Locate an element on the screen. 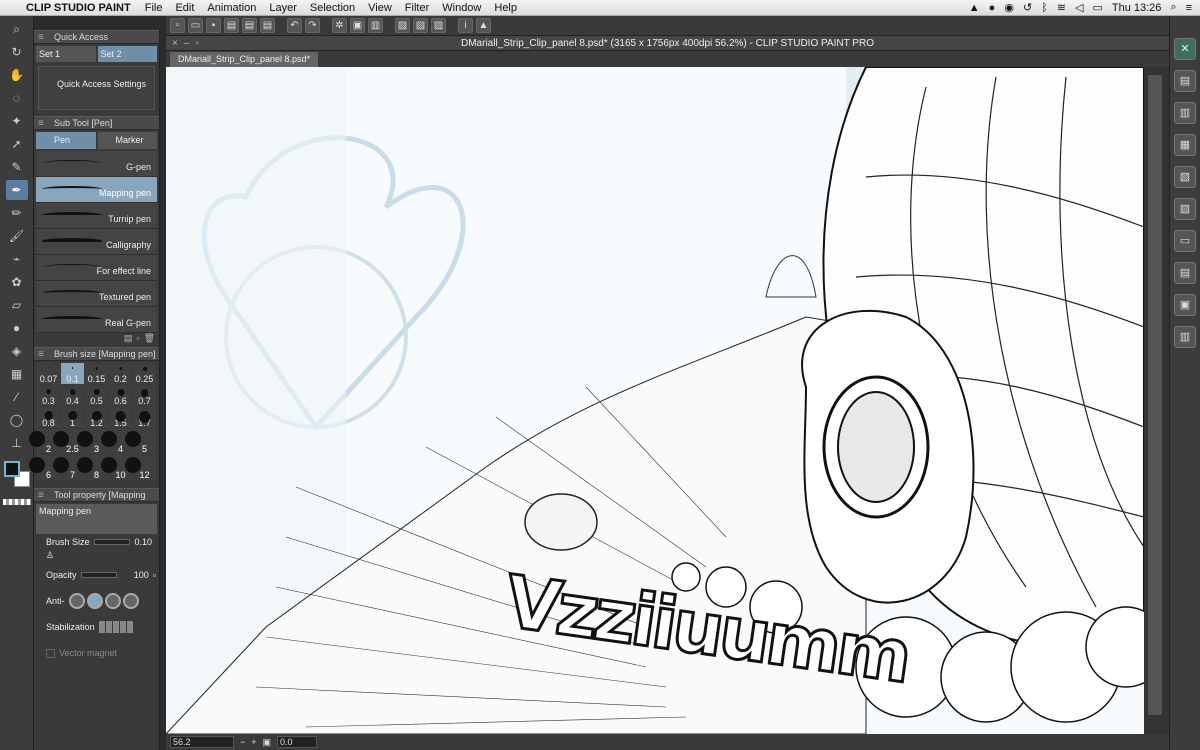 This screenshot has width=1200, height=750. app-menu: CLIP STUDIO PAINT is located at coordinates (78, 8).